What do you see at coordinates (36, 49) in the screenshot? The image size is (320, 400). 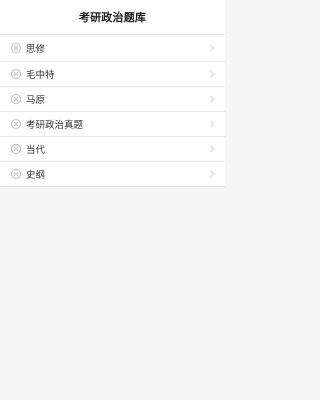 I see `list-item-label: 思修` at bounding box center [36, 49].